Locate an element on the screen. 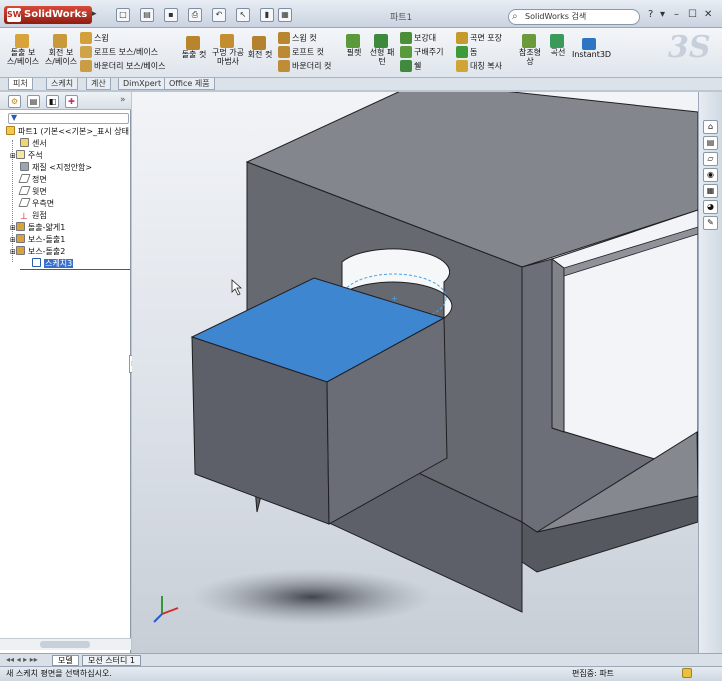 Image resolution: width=722 pixels, height=681 pixels. select-icon: ↖ is located at coordinates (243, 15).